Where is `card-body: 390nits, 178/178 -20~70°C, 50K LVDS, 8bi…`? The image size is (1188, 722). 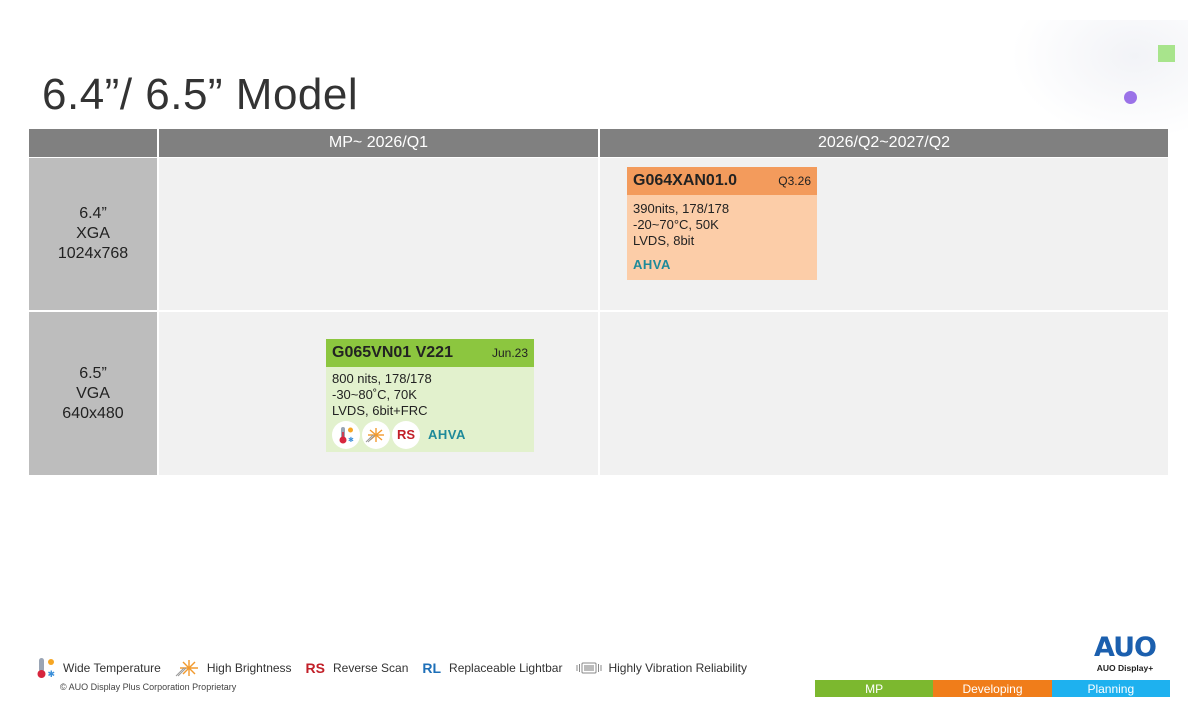
card-body: 390nits, 178/178 -20~70°C, 50K LVDS, 8bi… is located at coordinates (722, 237).